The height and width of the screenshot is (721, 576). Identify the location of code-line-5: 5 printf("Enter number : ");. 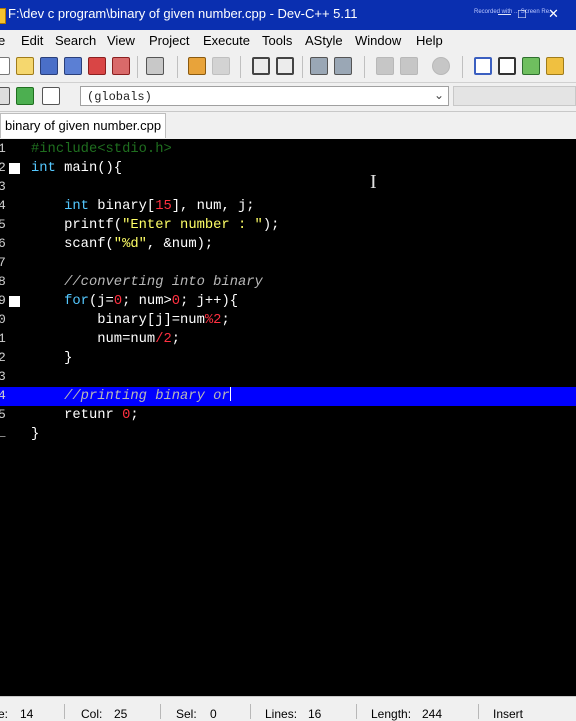
(140, 225).